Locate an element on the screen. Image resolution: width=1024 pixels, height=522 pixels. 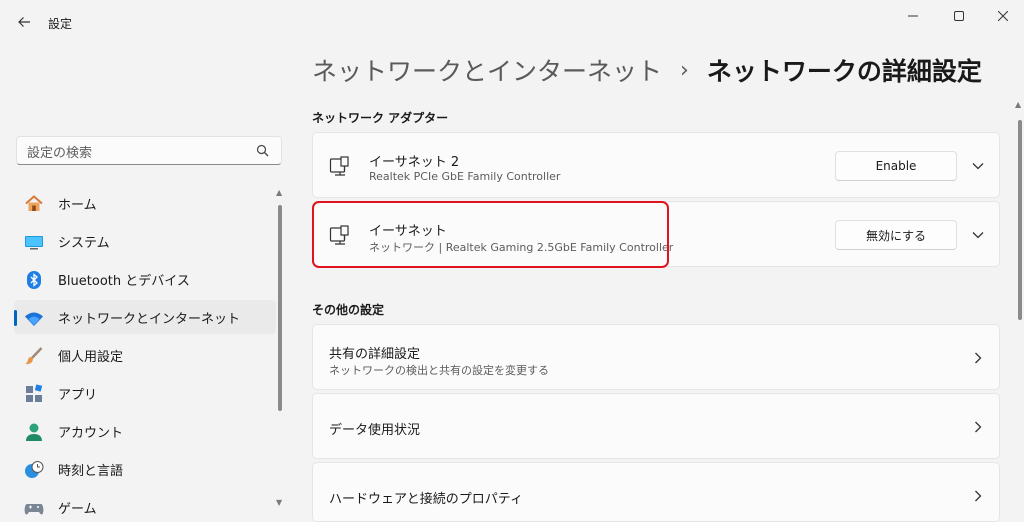
wifi-icon is located at coordinates (34, 319).